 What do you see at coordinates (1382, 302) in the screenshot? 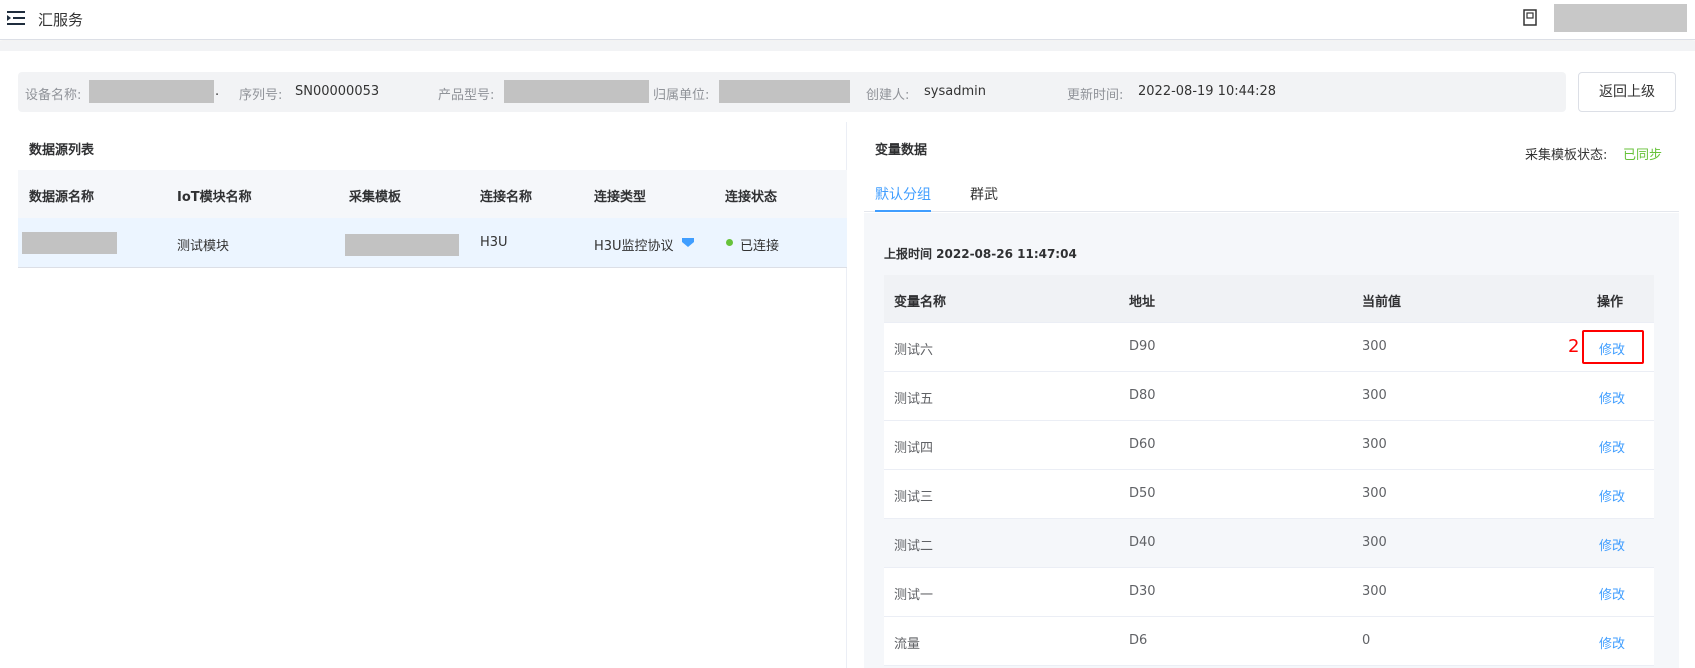
I see `col-current-value: 当前值` at bounding box center [1382, 302].